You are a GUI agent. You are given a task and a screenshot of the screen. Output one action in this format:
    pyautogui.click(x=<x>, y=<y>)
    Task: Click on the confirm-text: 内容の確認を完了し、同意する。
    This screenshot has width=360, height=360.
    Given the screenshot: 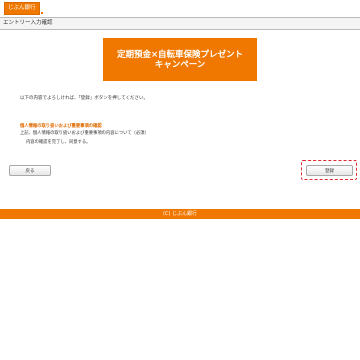 What is the action you would take?
    pyautogui.click(x=58, y=142)
    